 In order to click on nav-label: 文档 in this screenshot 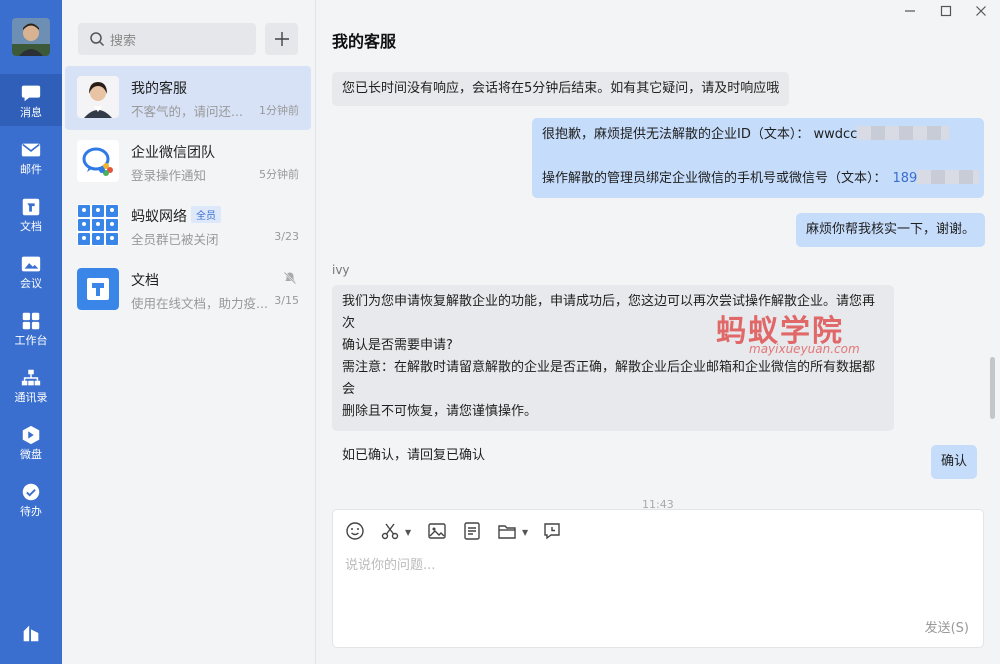, I will do `click(31, 226)`.